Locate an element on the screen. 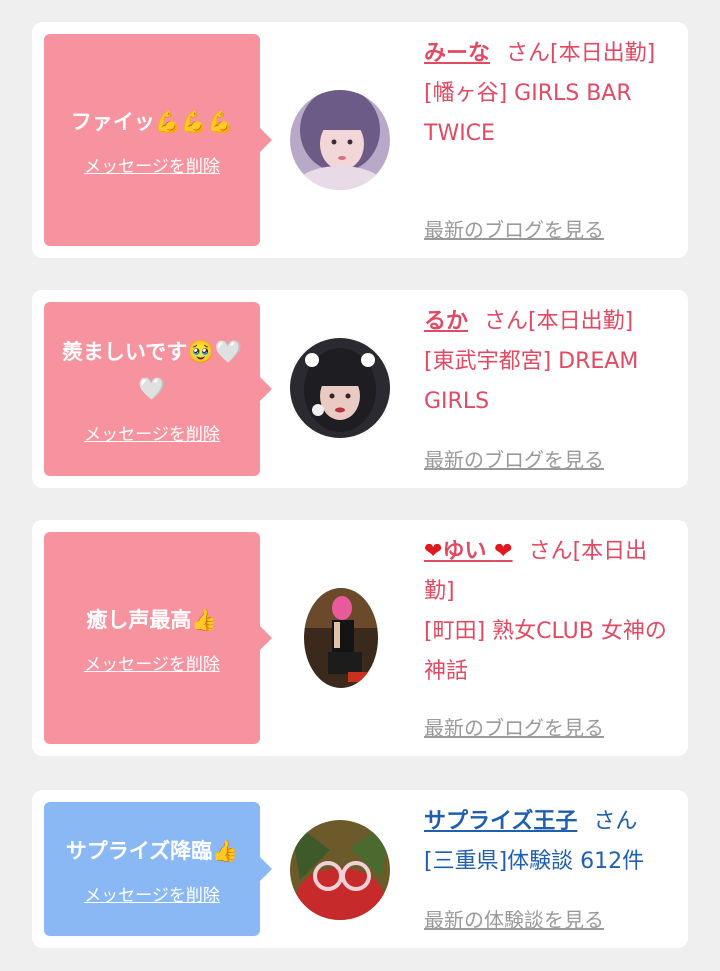 This screenshot has width=720, height=971. message-text: サプライズ降臨👍 is located at coordinates (152, 850).